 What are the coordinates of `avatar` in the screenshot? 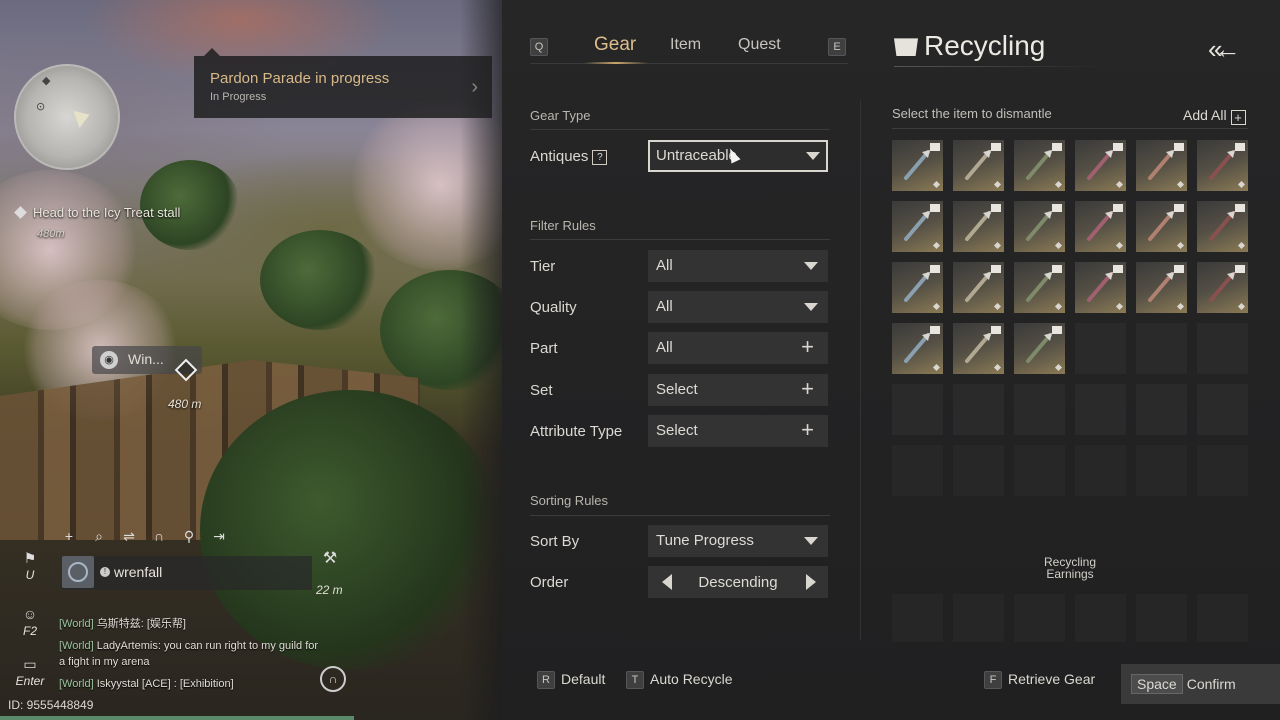 It's located at (78, 572).